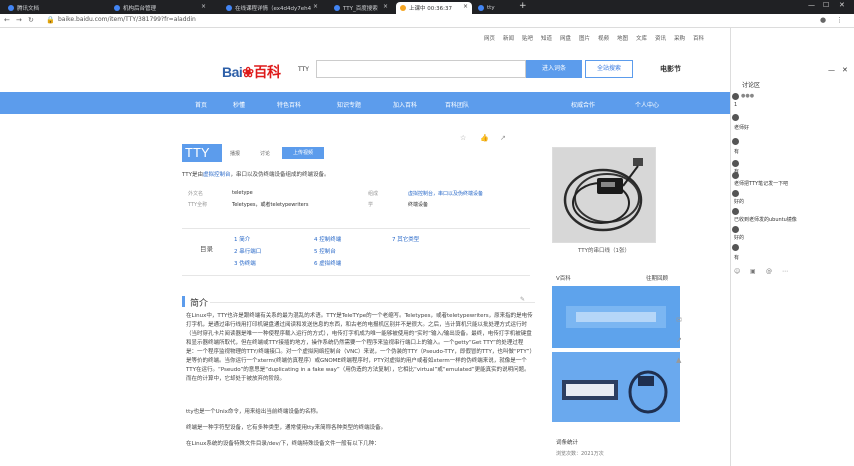 This screenshot has width=854, height=466. What do you see at coordinates (842, 5) in the screenshot?
I see `close-icon: ✕` at bounding box center [842, 5].